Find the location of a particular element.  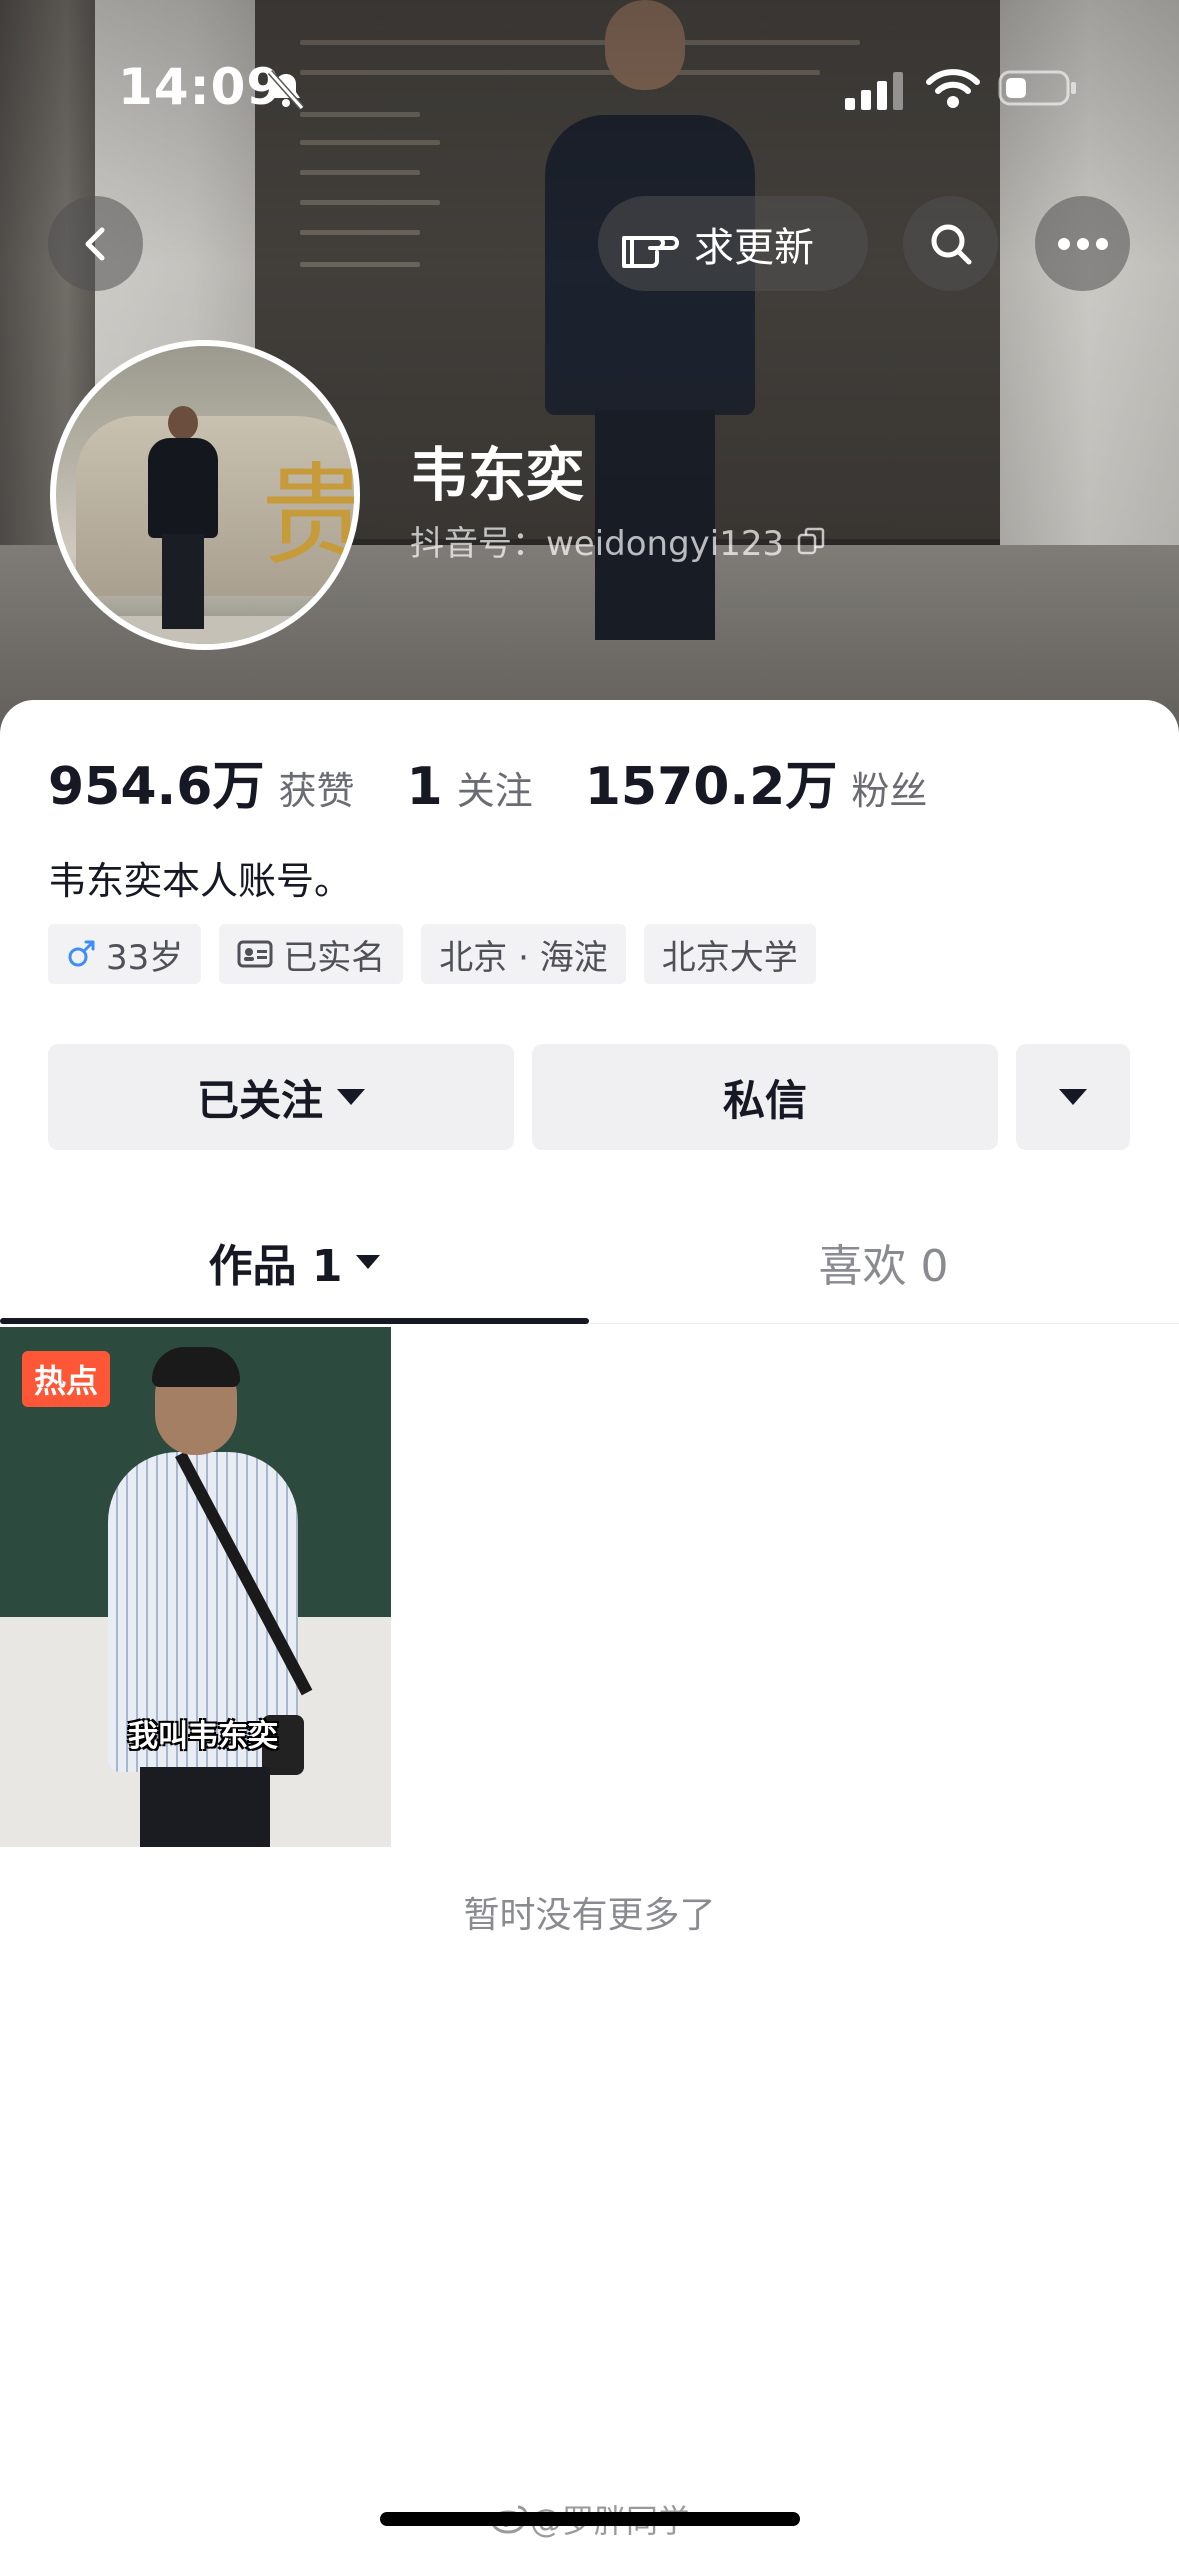

search-button is located at coordinates (950, 243).